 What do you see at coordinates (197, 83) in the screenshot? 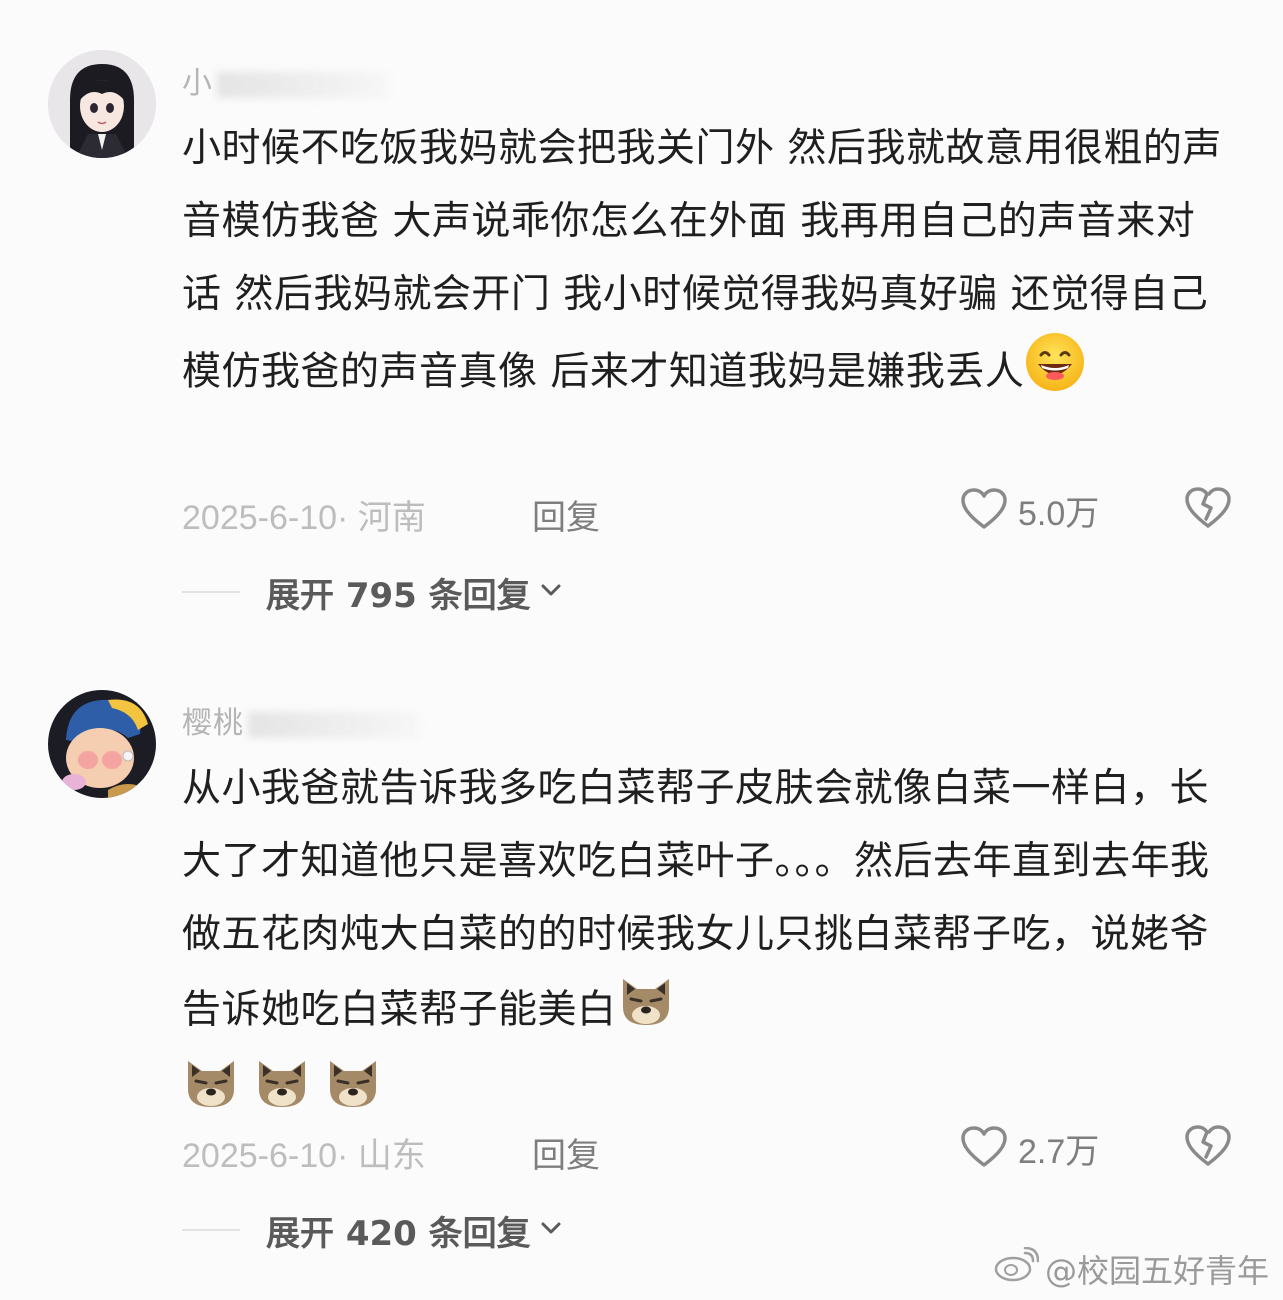
I see `username-text: 小` at bounding box center [197, 83].